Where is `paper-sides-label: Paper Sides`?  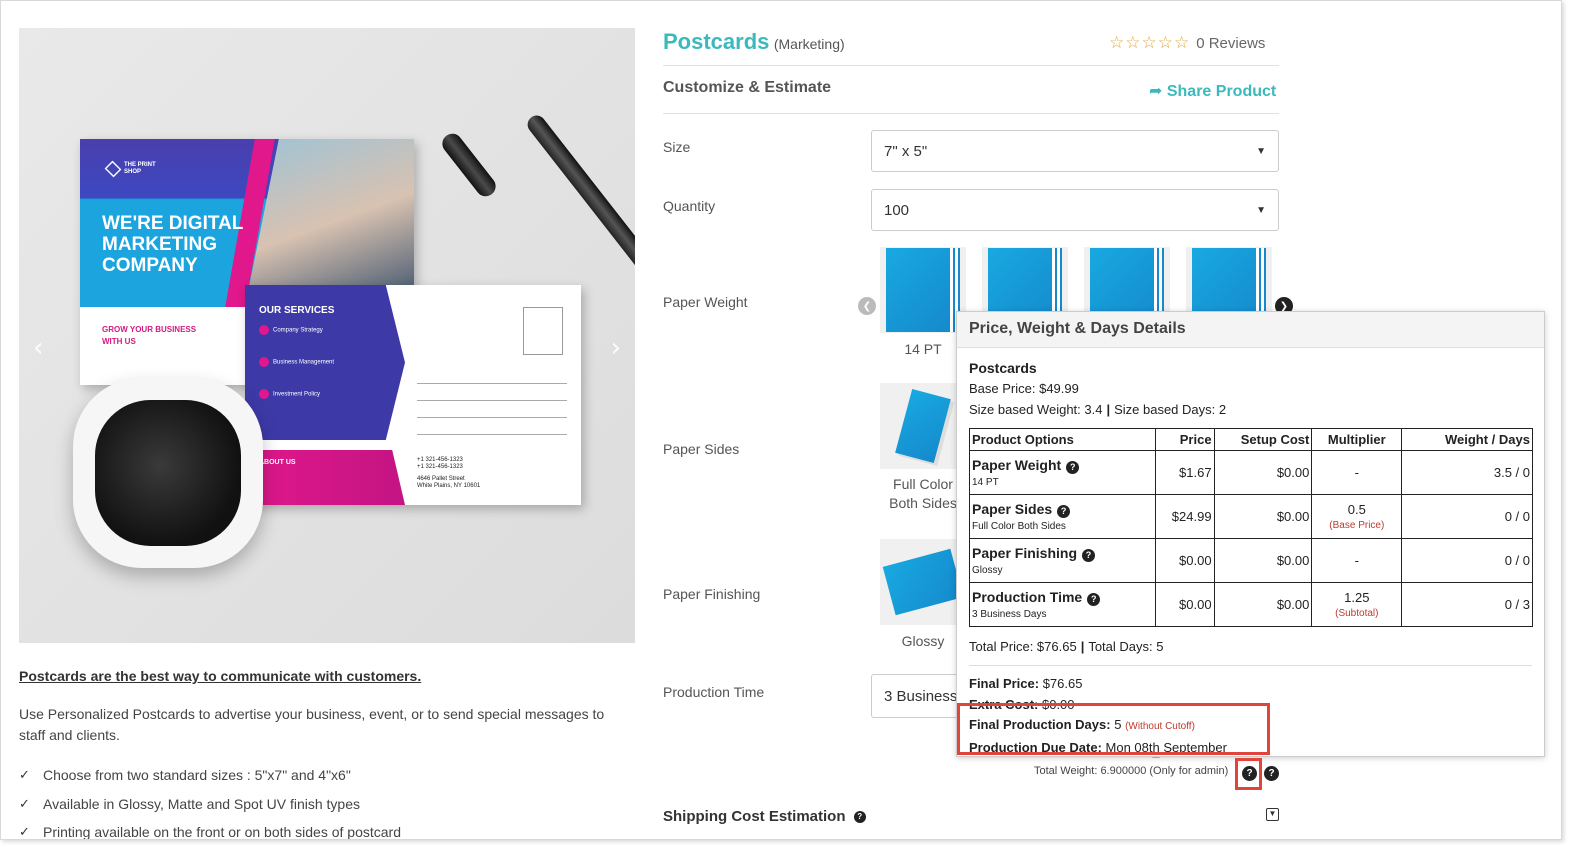 paper-sides-label: Paper Sides is located at coordinates (701, 449).